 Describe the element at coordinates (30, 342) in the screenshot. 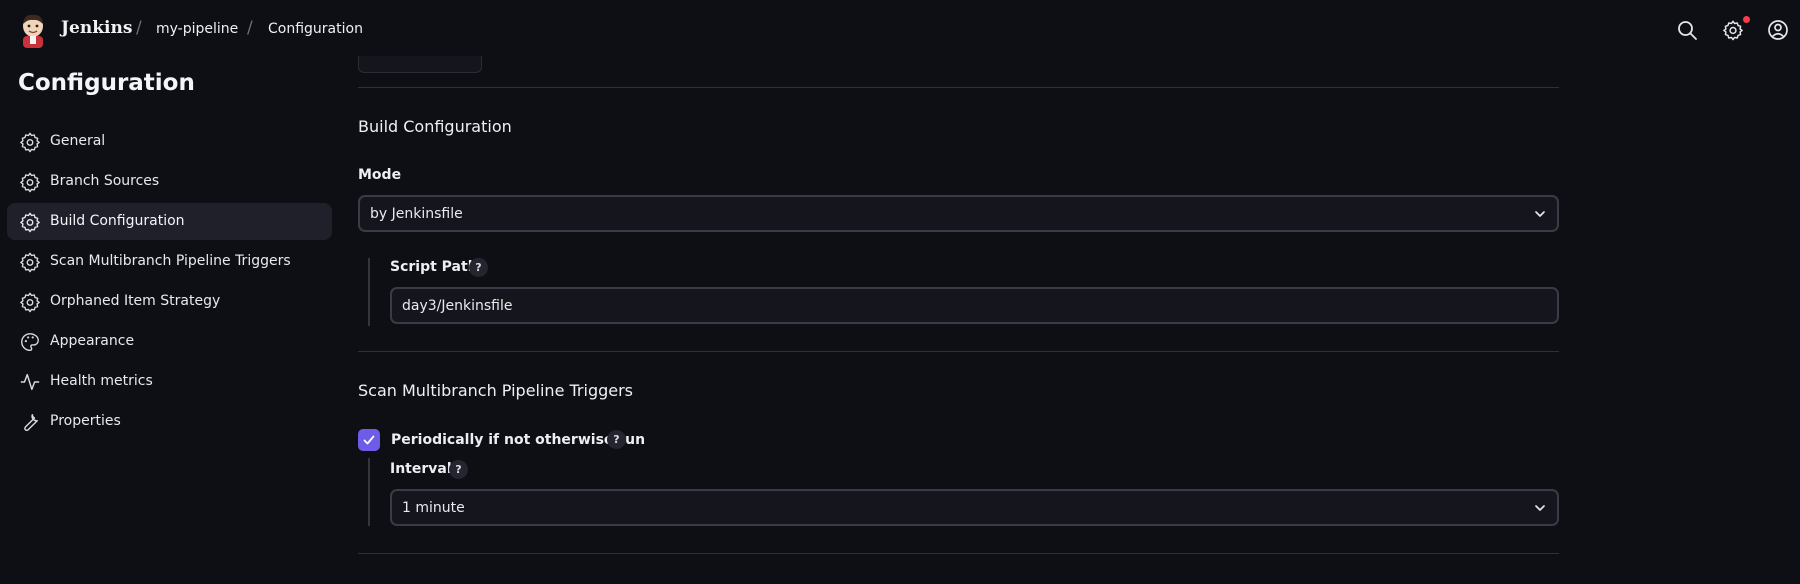

I see `palette-icon` at that location.